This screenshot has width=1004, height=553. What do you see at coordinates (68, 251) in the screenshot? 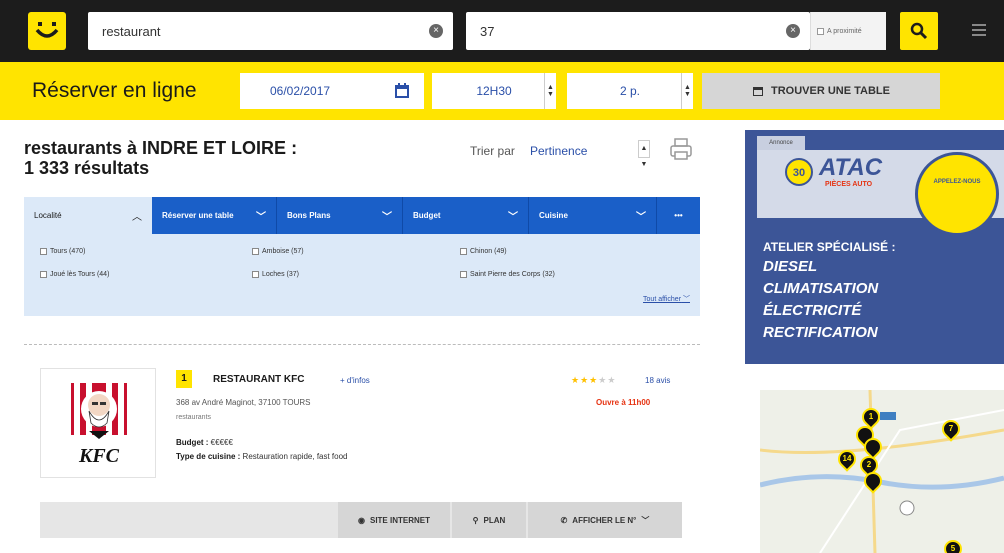
I see `filter-option-label: Tours (470)` at bounding box center [68, 251].